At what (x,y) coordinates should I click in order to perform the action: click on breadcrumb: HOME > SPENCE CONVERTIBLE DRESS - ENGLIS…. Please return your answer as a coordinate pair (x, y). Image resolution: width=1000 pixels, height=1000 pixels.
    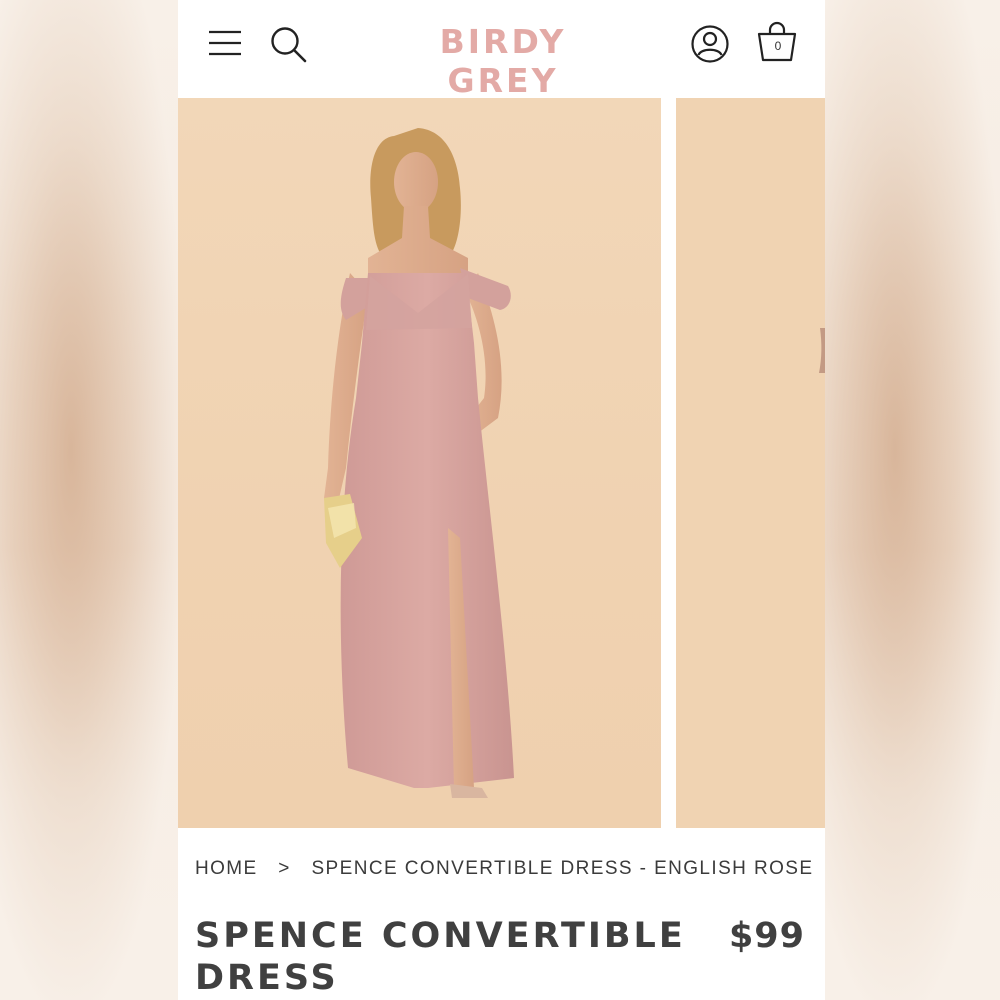
    Looking at the image, I should click on (504, 869).